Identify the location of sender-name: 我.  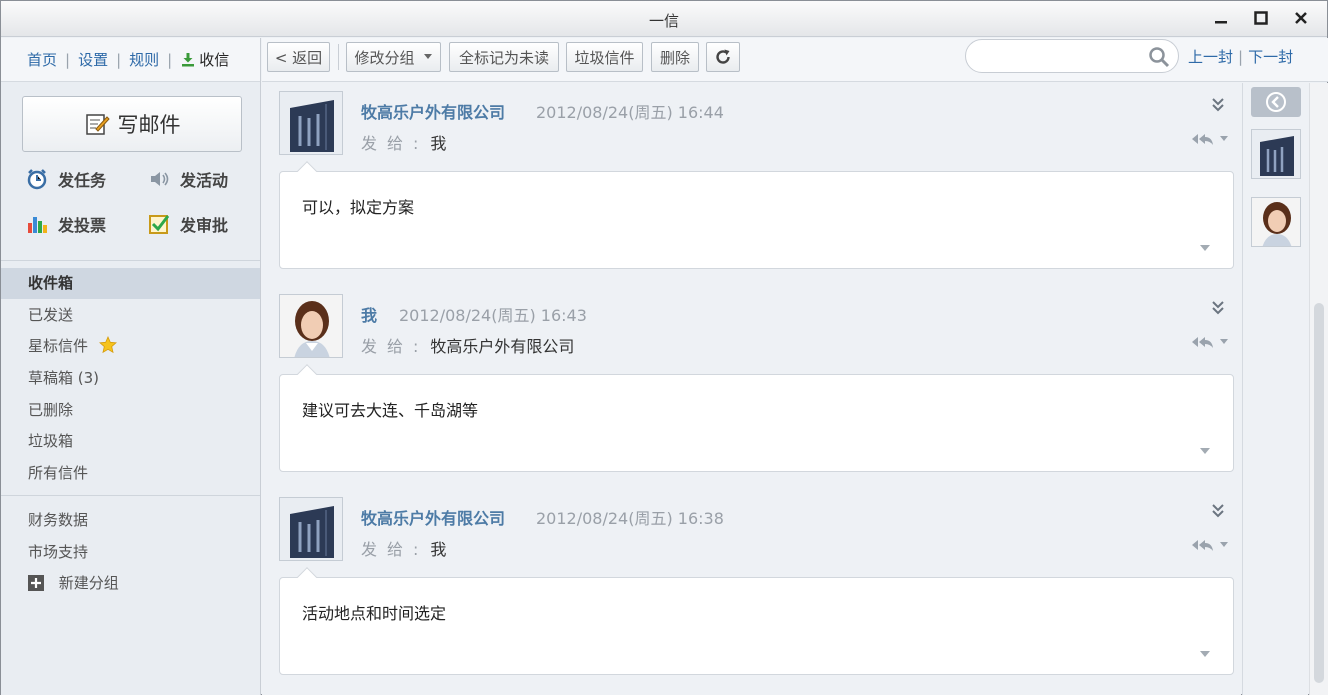
(369, 314).